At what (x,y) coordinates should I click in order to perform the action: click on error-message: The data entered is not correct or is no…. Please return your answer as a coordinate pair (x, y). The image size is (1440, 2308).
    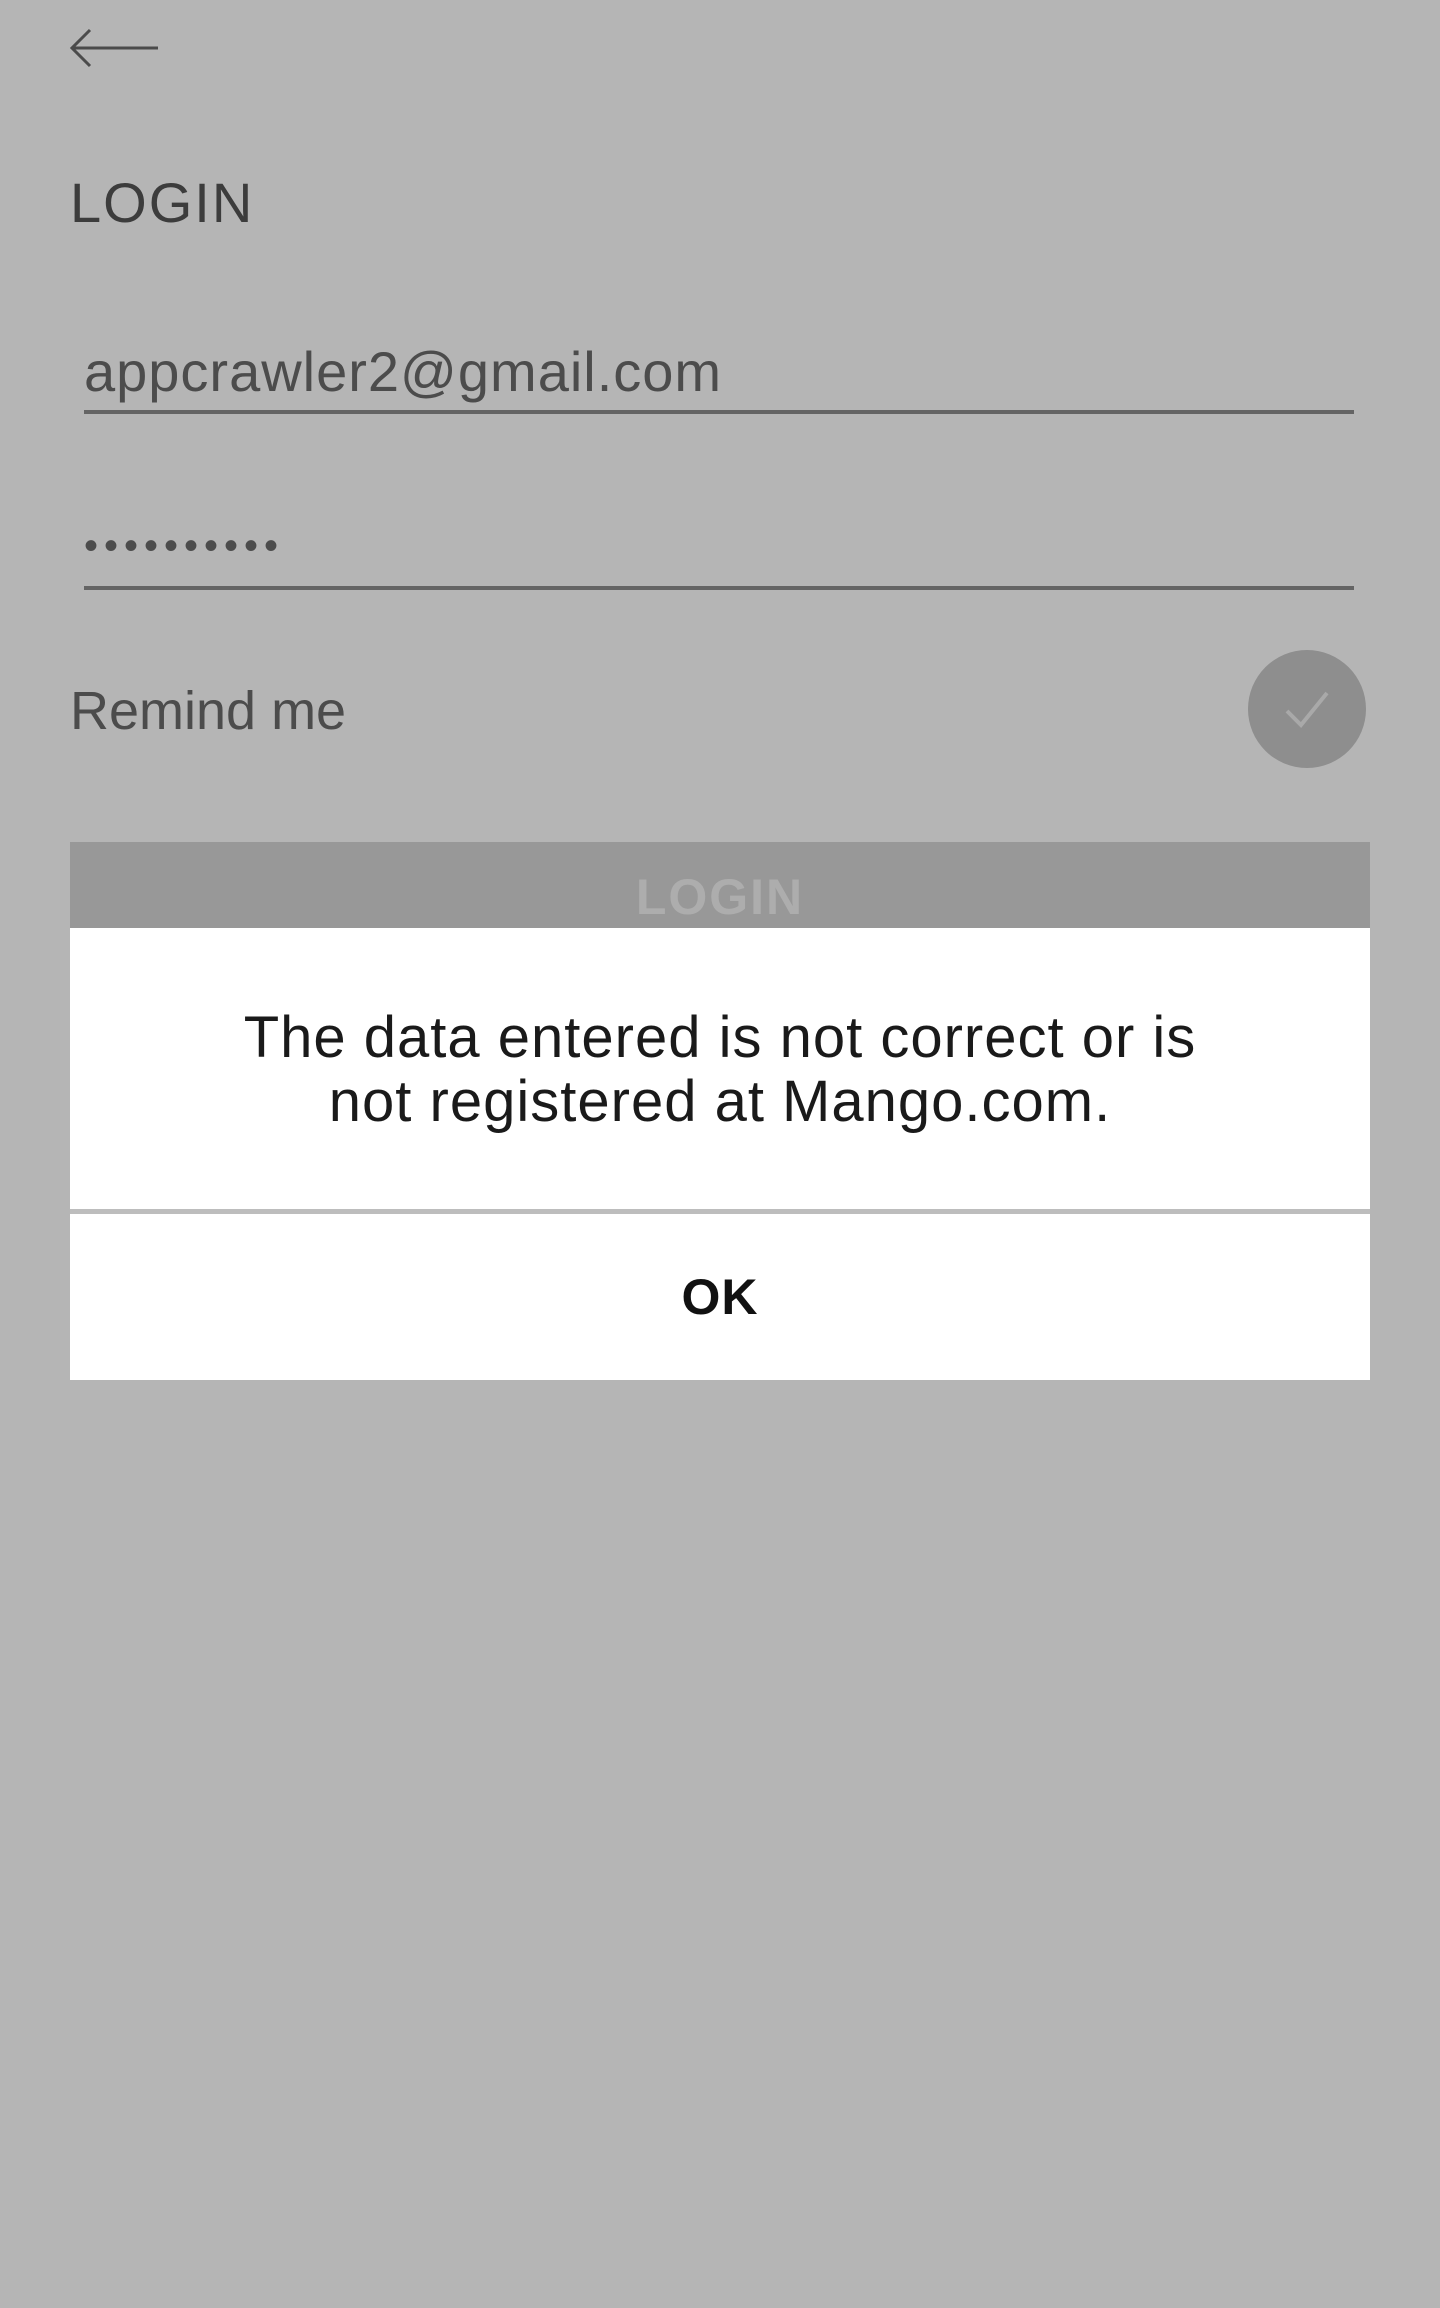
    Looking at the image, I should click on (720, 1070).